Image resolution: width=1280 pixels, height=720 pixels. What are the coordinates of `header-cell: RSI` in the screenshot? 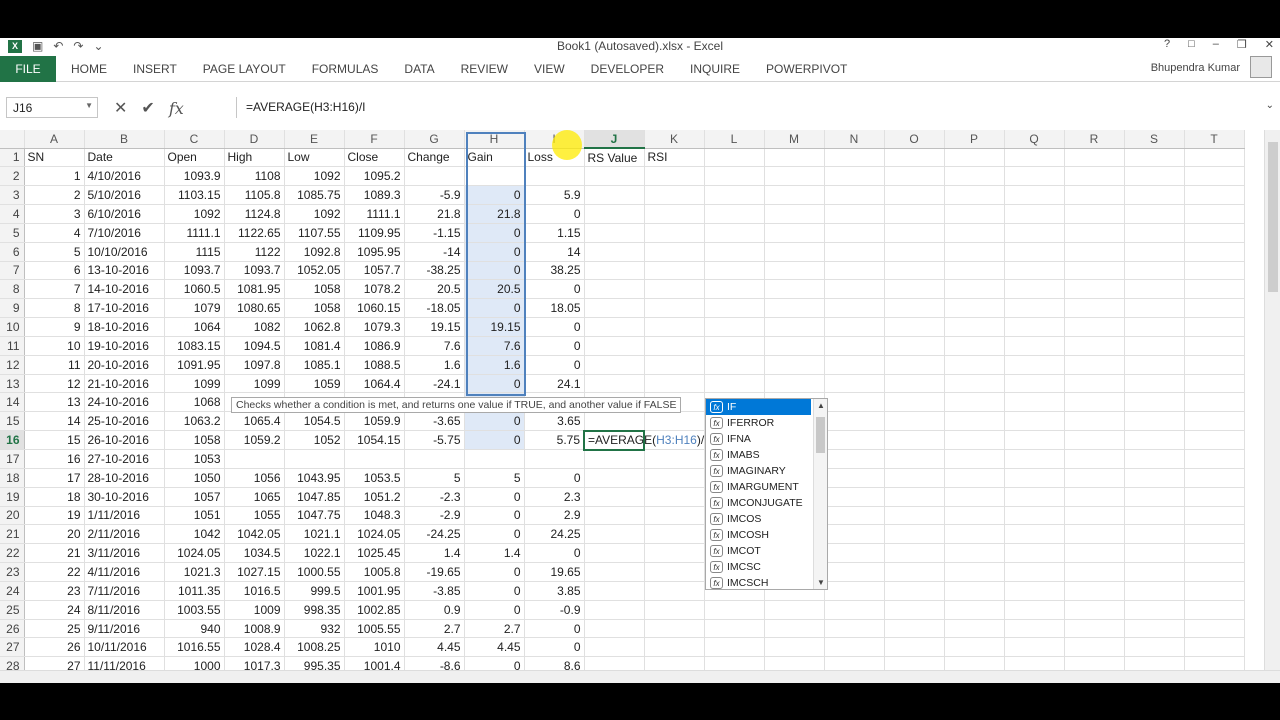 It's located at (674, 158).